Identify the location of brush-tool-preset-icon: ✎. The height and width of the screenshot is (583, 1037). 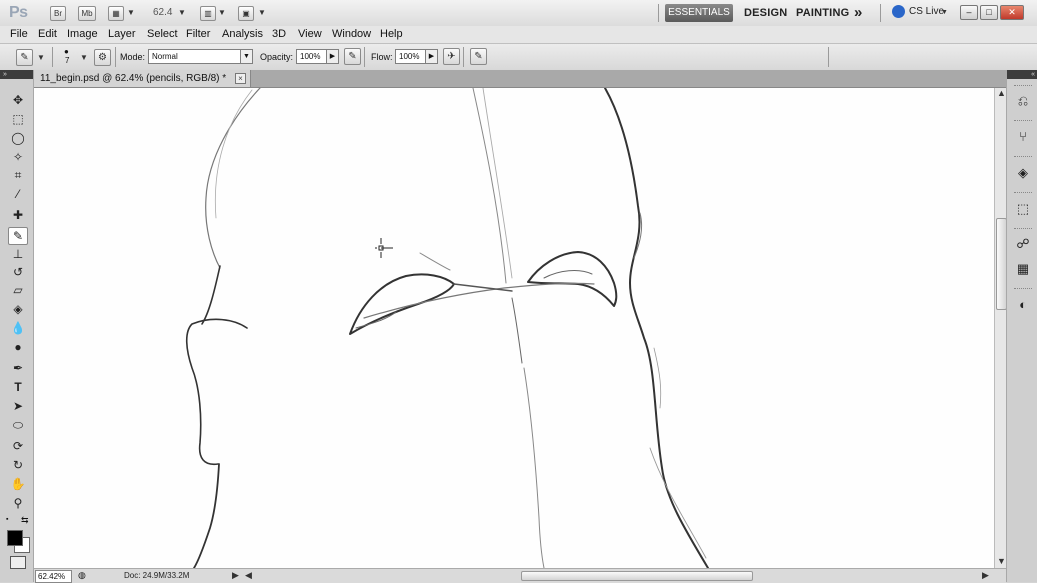
(24, 57).